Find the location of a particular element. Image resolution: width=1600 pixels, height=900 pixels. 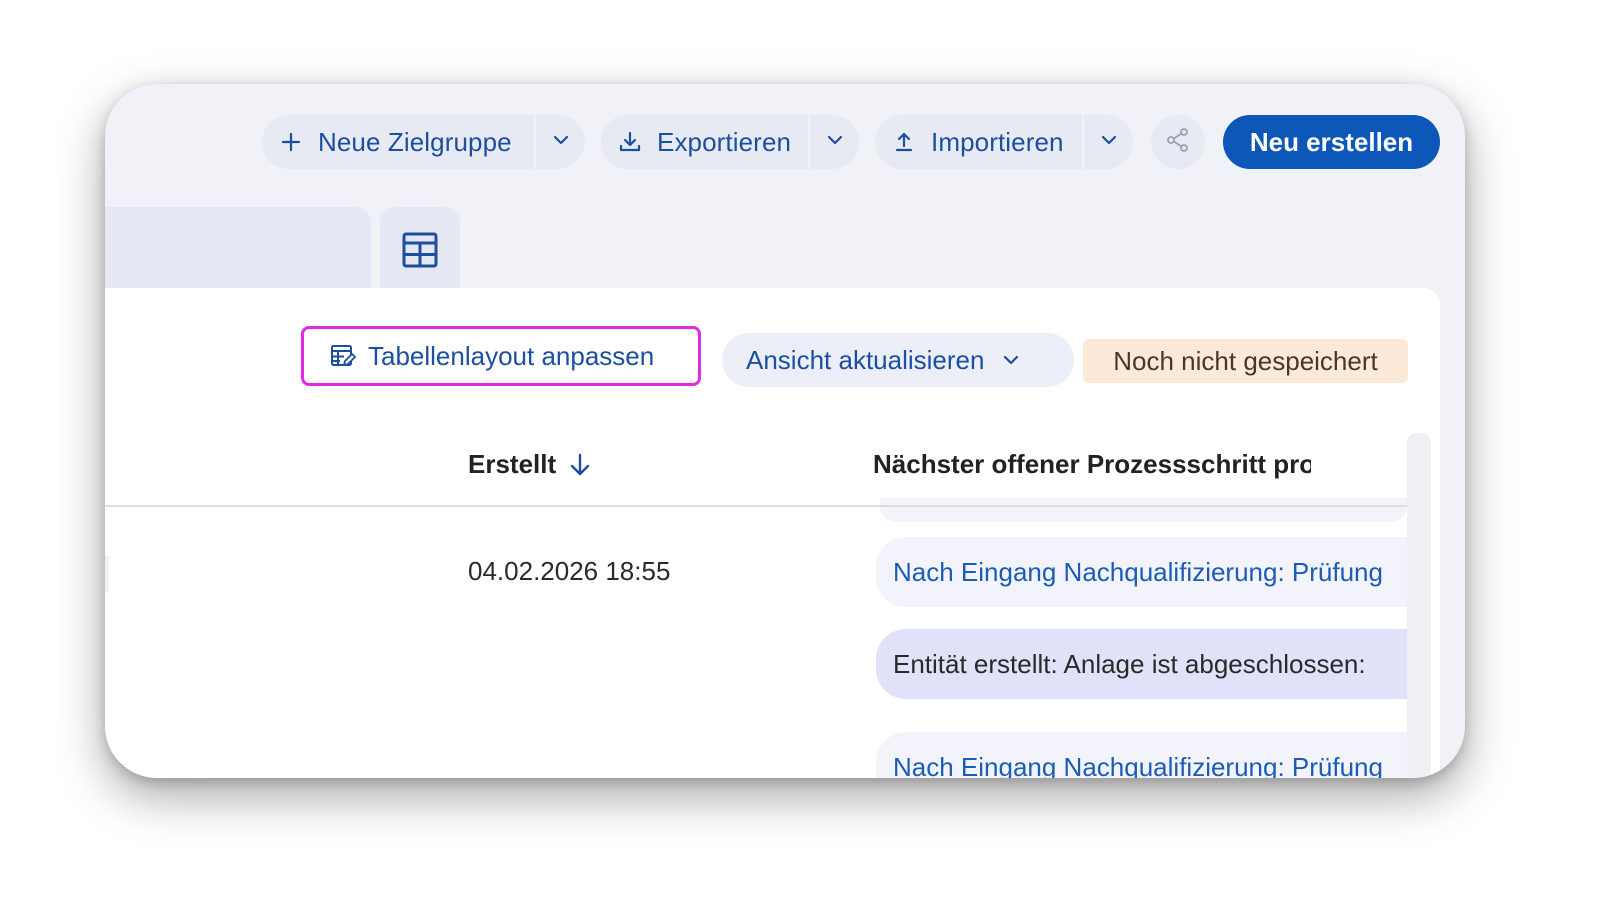

arrow-down-icon is located at coordinates (580, 465).